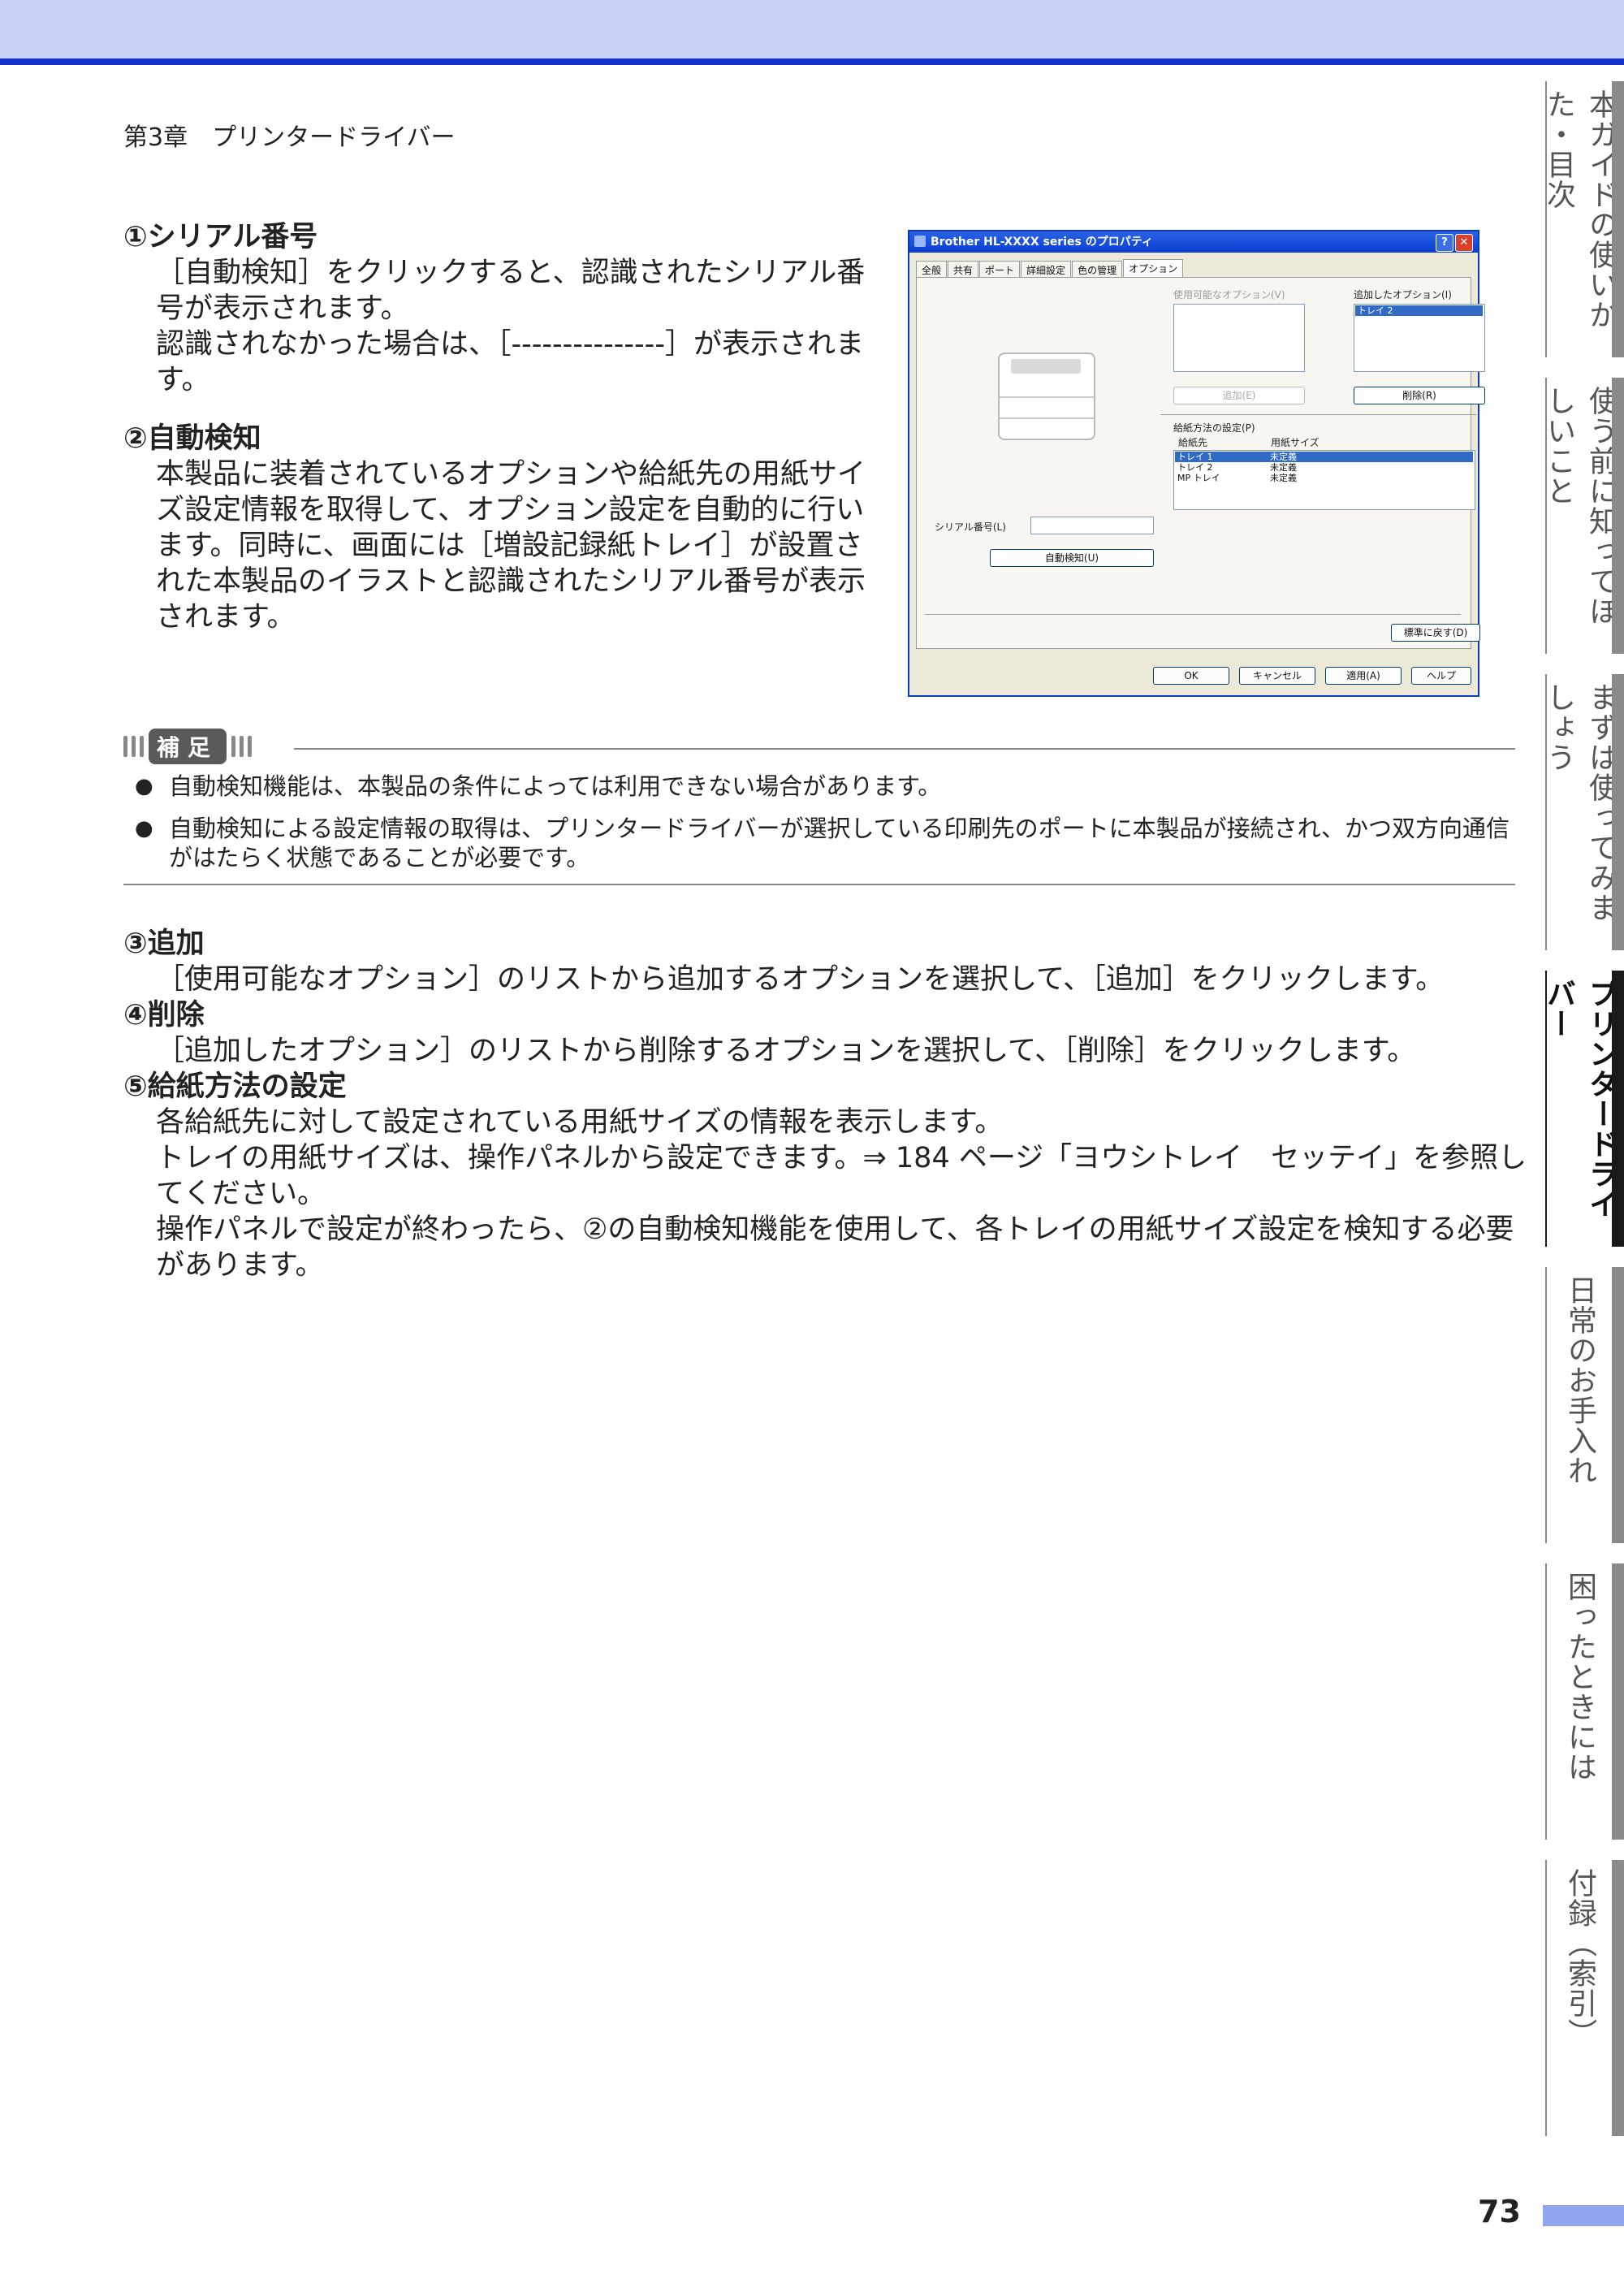  Describe the element at coordinates (1583, 516) in the screenshot. I see `side-tab-before-use: 使う前に知ってほしいこと` at that location.